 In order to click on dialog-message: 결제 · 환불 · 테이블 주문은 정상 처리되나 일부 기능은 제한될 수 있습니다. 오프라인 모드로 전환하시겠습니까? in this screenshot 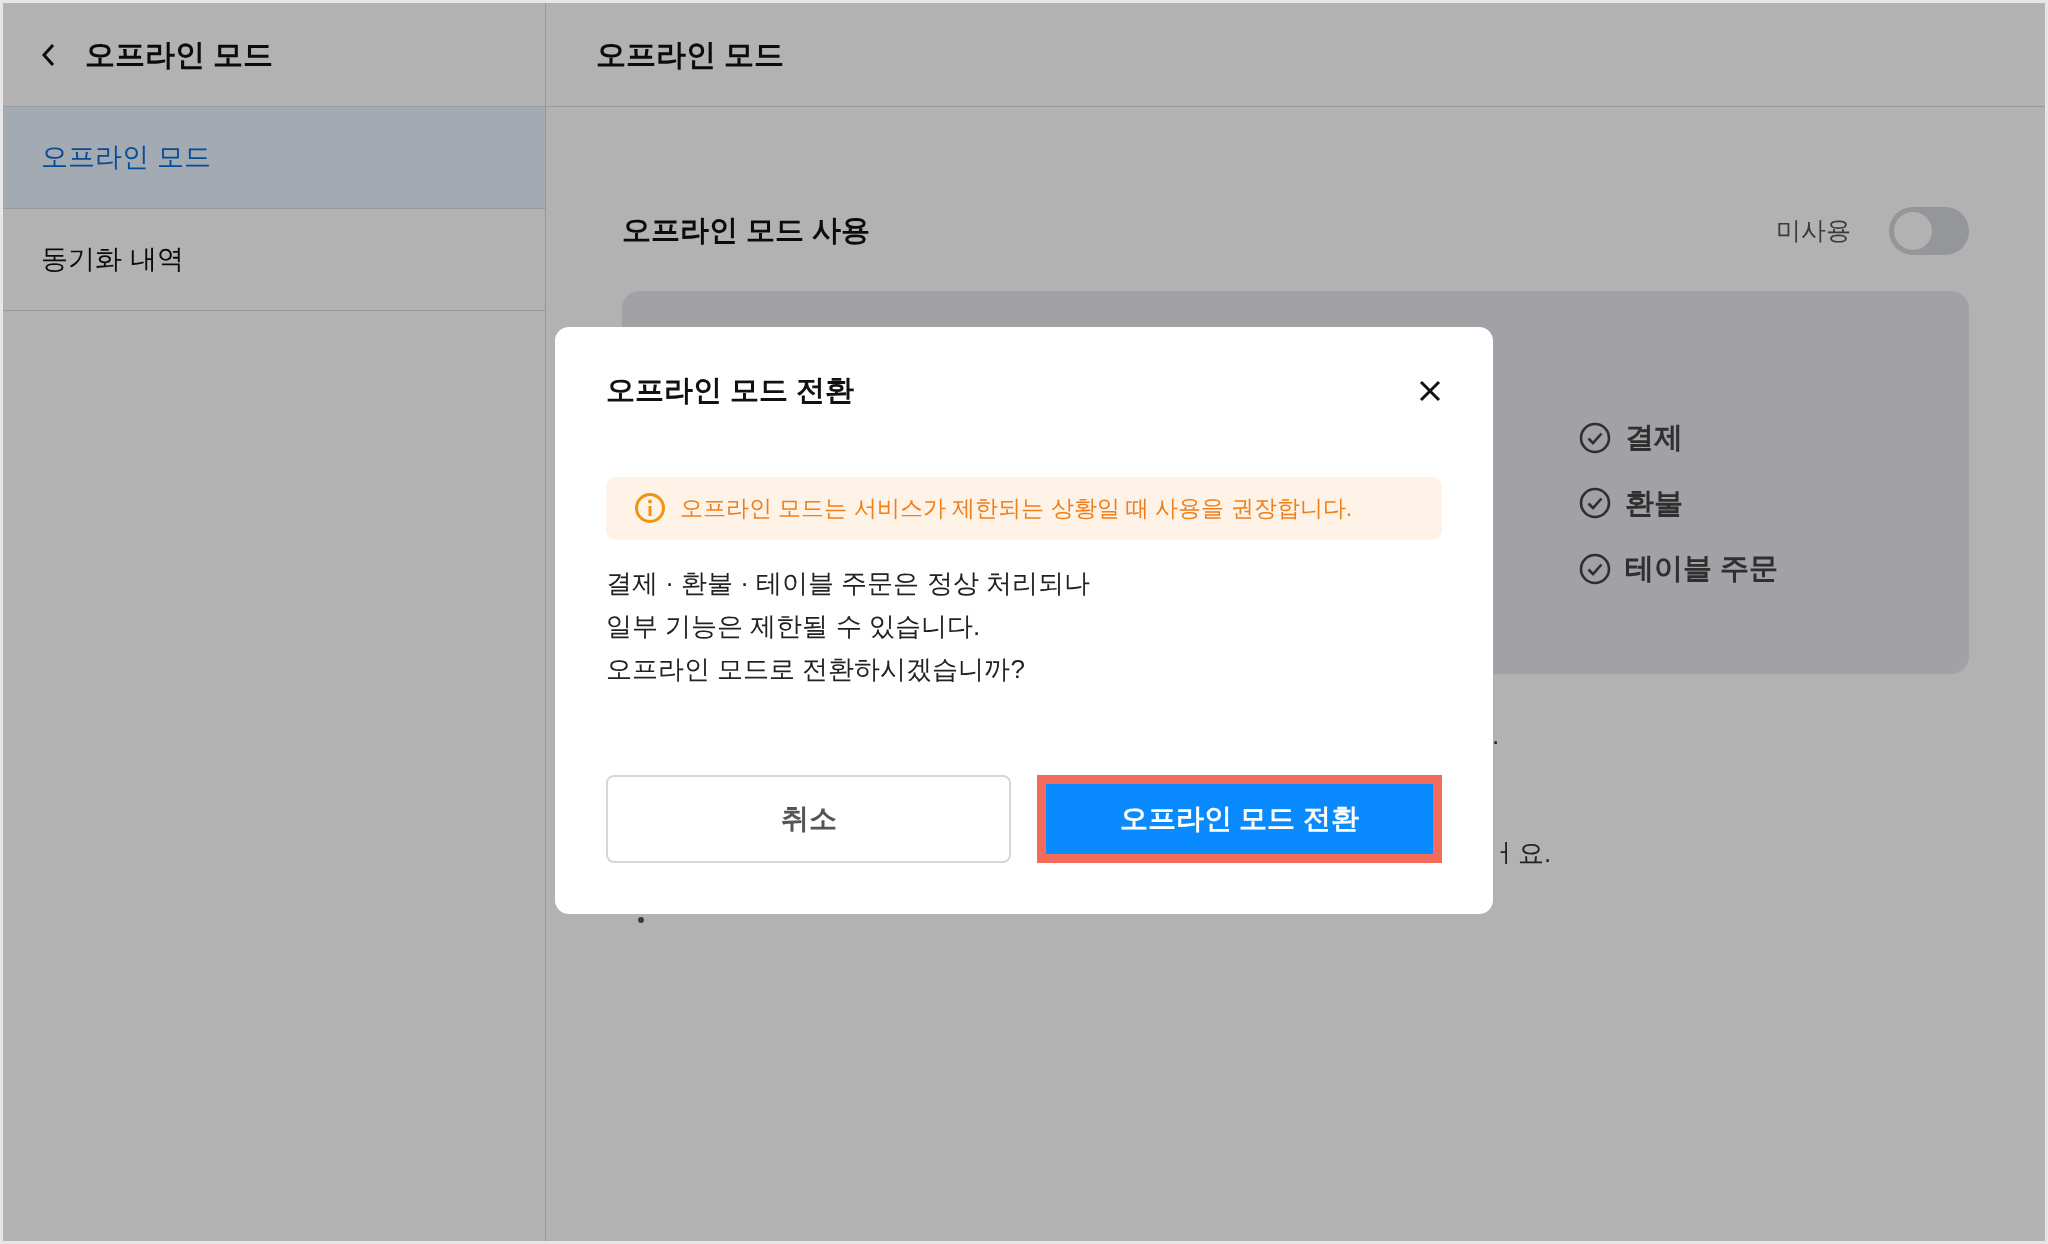, I will do `click(848, 626)`.